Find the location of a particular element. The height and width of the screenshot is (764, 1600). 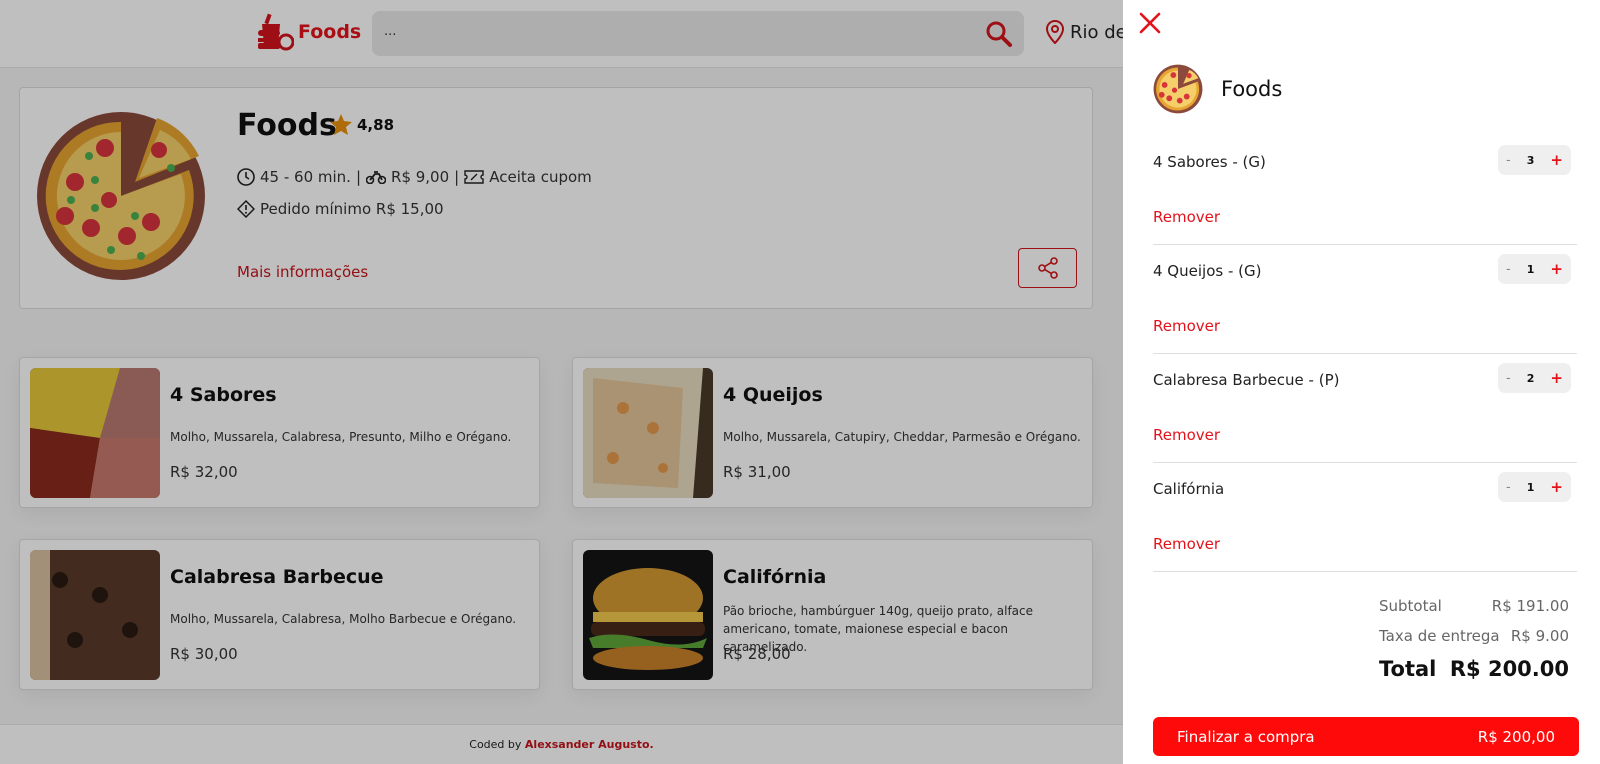

checkout-total: R$ 200,00 is located at coordinates (1516, 736).